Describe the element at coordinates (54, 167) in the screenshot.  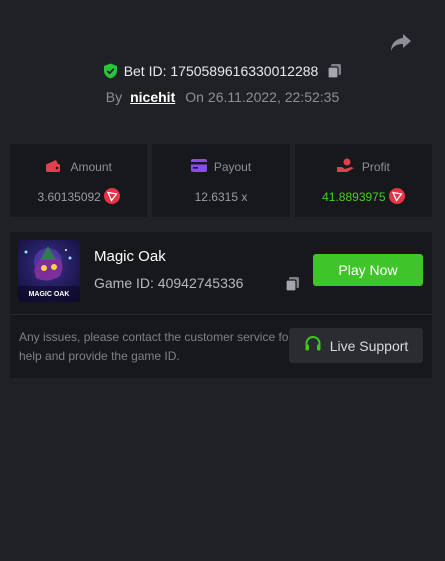
I see `wallet-icon` at that location.